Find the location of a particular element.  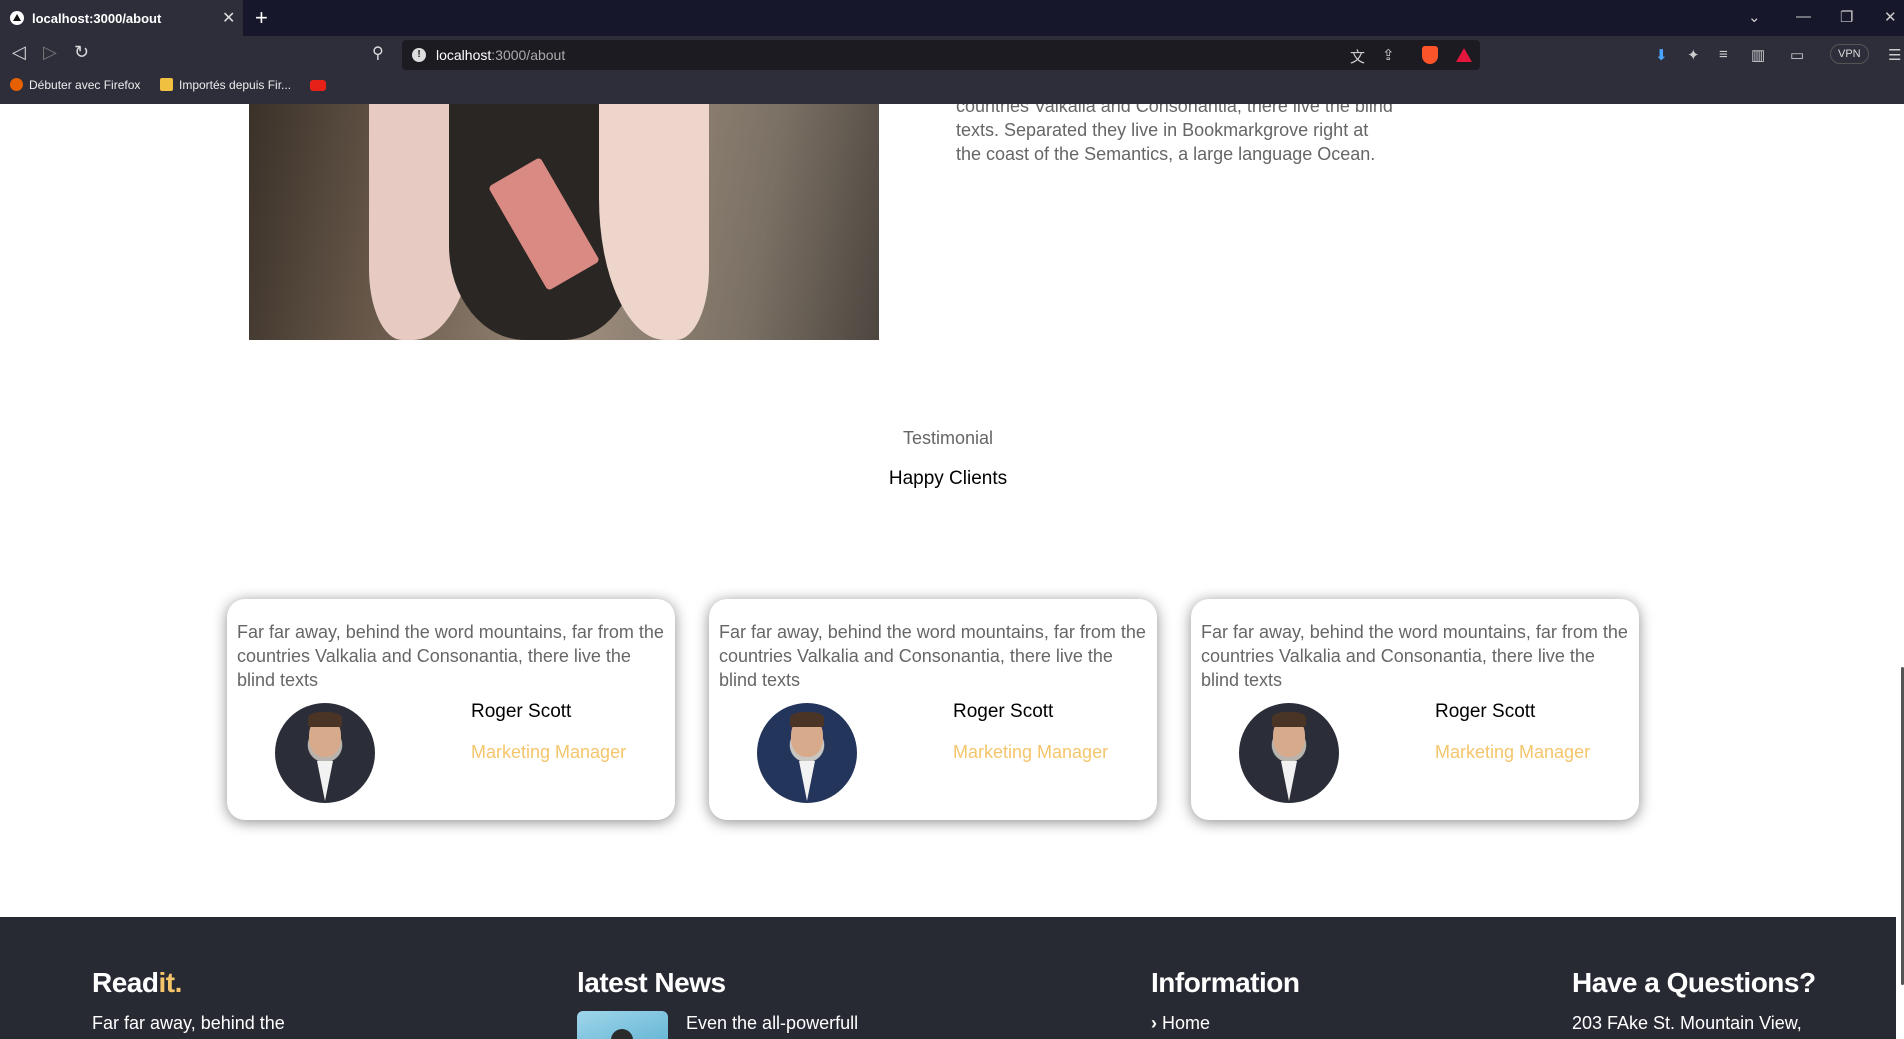

minimize-icon: — is located at coordinates (1803, 16).